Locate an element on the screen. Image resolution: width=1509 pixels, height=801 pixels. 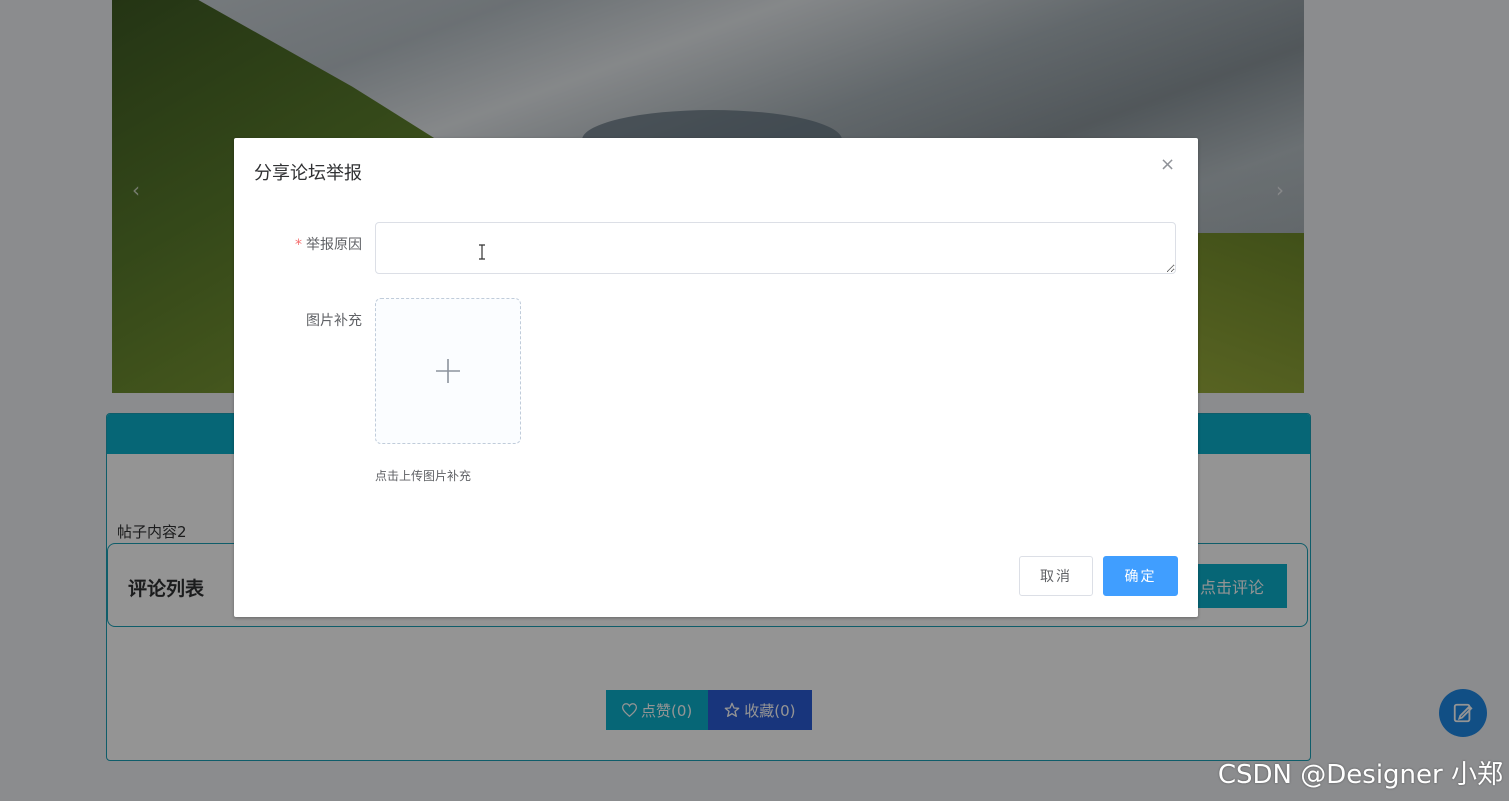
watermark: CSDN @Designer 小郑 is located at coordinates (1360, 775).